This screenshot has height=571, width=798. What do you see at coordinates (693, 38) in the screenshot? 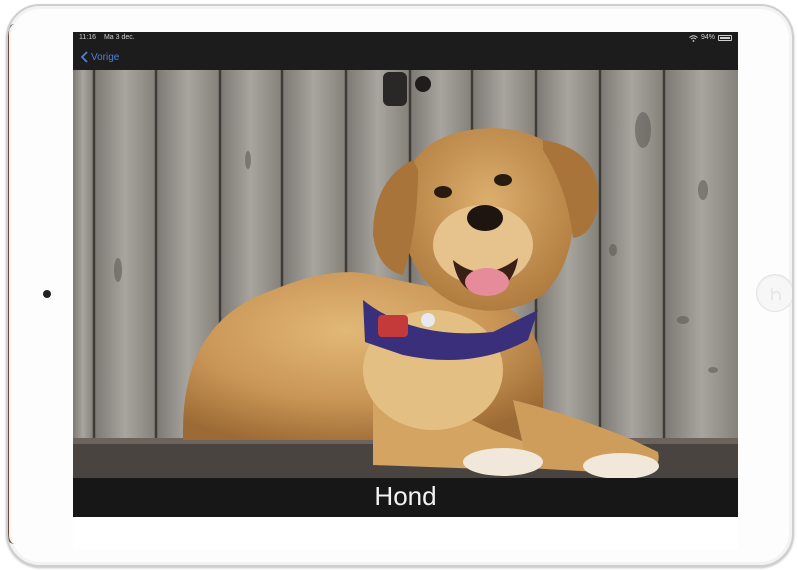
I see `wifi-icon` at bounding box center [693, 38].